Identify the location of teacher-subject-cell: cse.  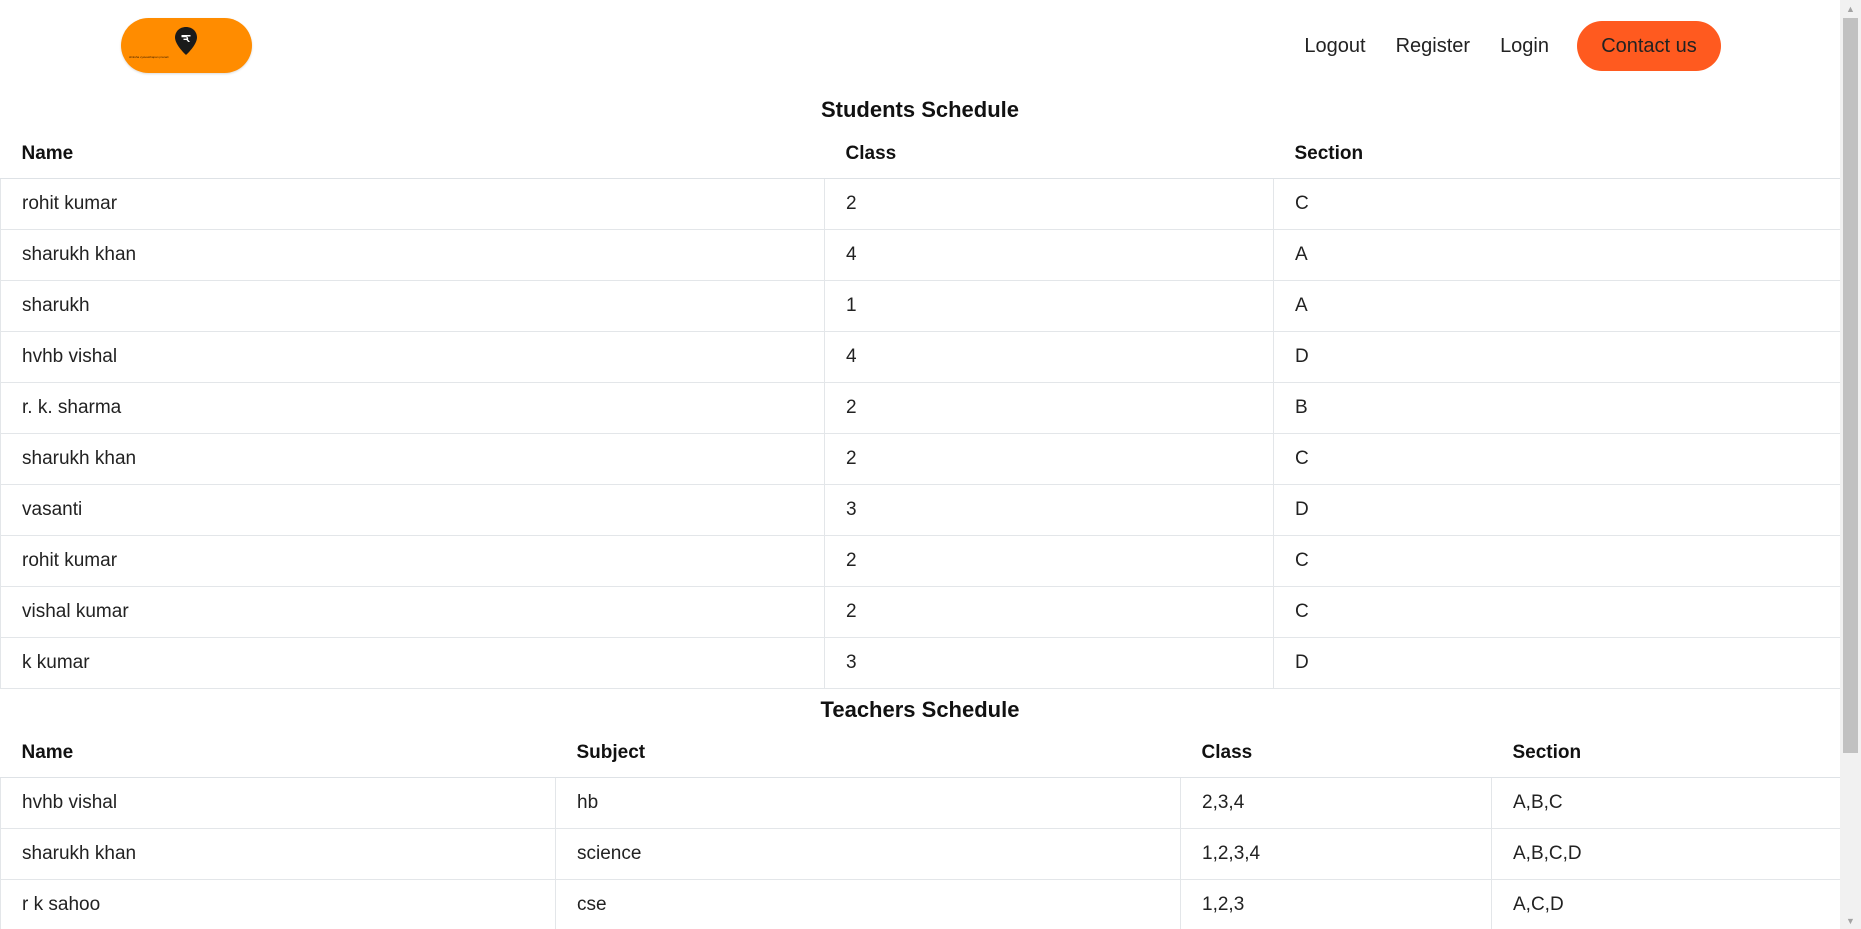
(868, 904).